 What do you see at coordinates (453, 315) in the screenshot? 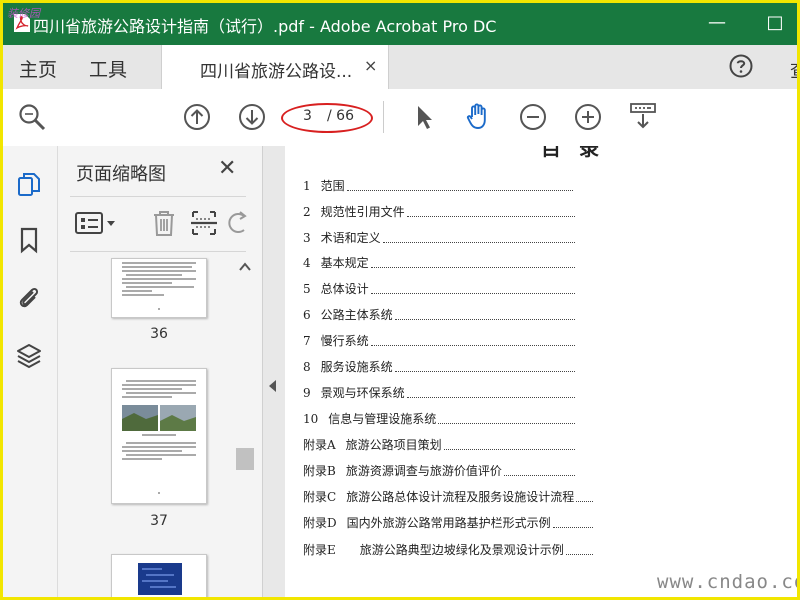
I see `toc-entry: 6 公路主体系统` at bounding box center [453, 315].